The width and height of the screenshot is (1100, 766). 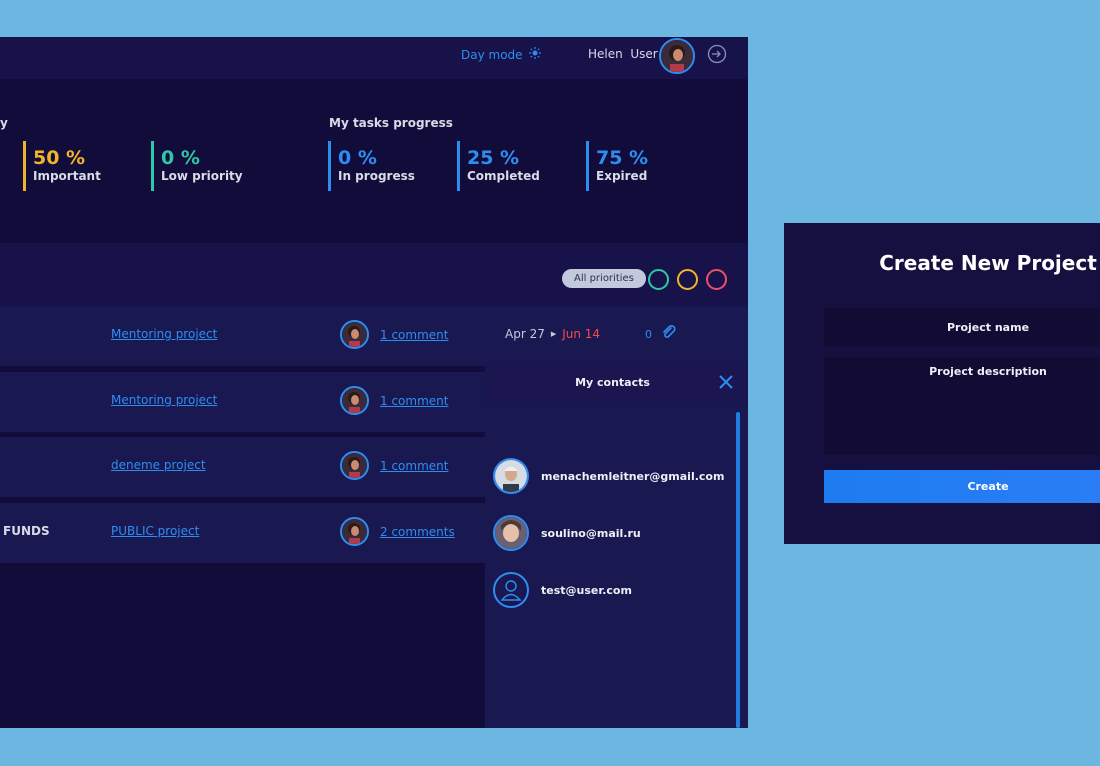 I want to click on stat-label: Completed, so click(x=503, y=176).